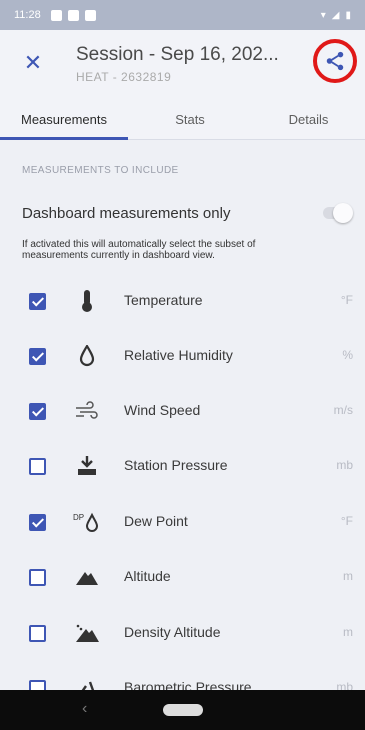 The height and width of the screenshot is (730, 365). I want to click on measurement-row-relative-humidity: Relative Humidity %, so click(182, 356).